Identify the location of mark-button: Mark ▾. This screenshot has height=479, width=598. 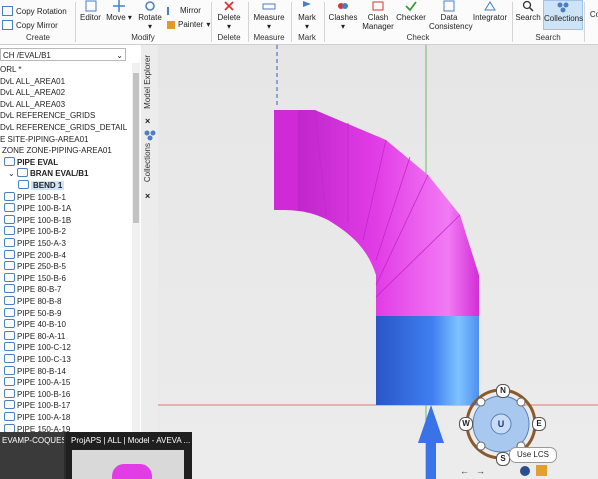
(307, 15).